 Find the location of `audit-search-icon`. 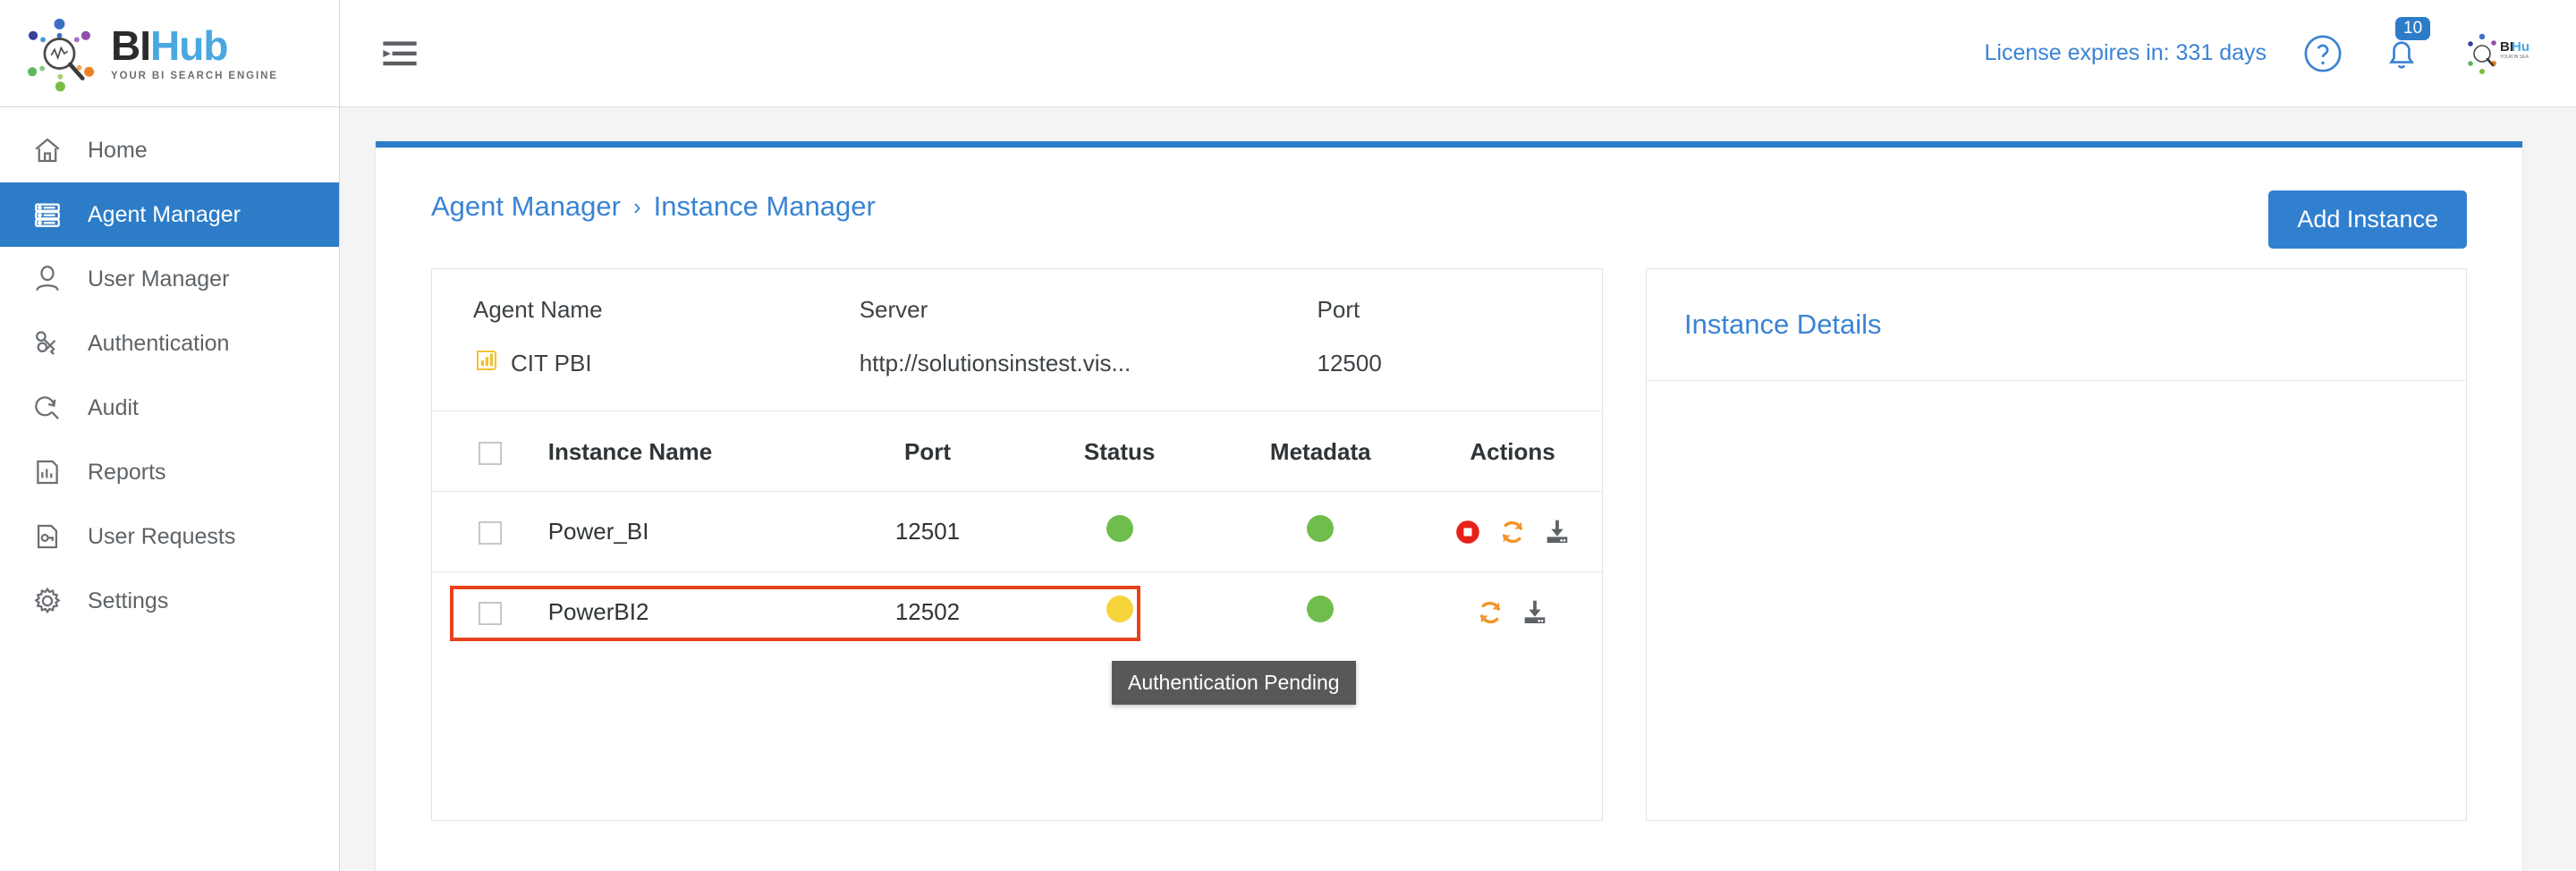

audit-search-icon is located at coordinates (47, 408).